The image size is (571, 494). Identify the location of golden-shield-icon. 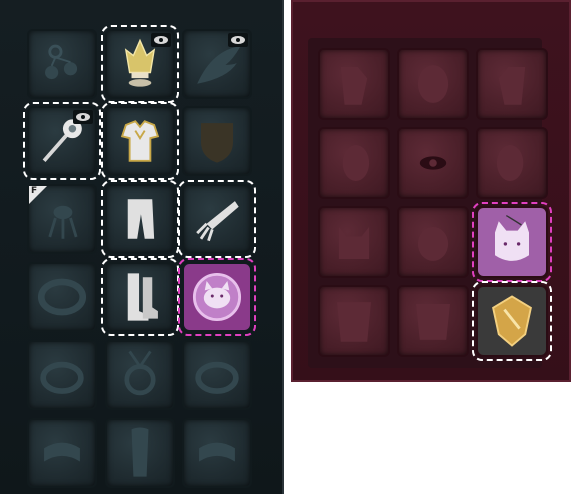
(512, 321).